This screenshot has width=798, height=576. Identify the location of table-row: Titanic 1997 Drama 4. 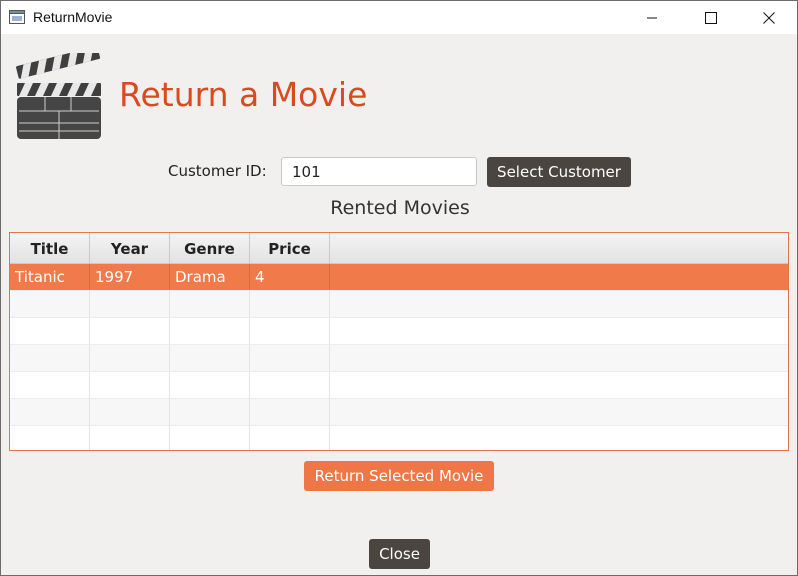
(399, 277).